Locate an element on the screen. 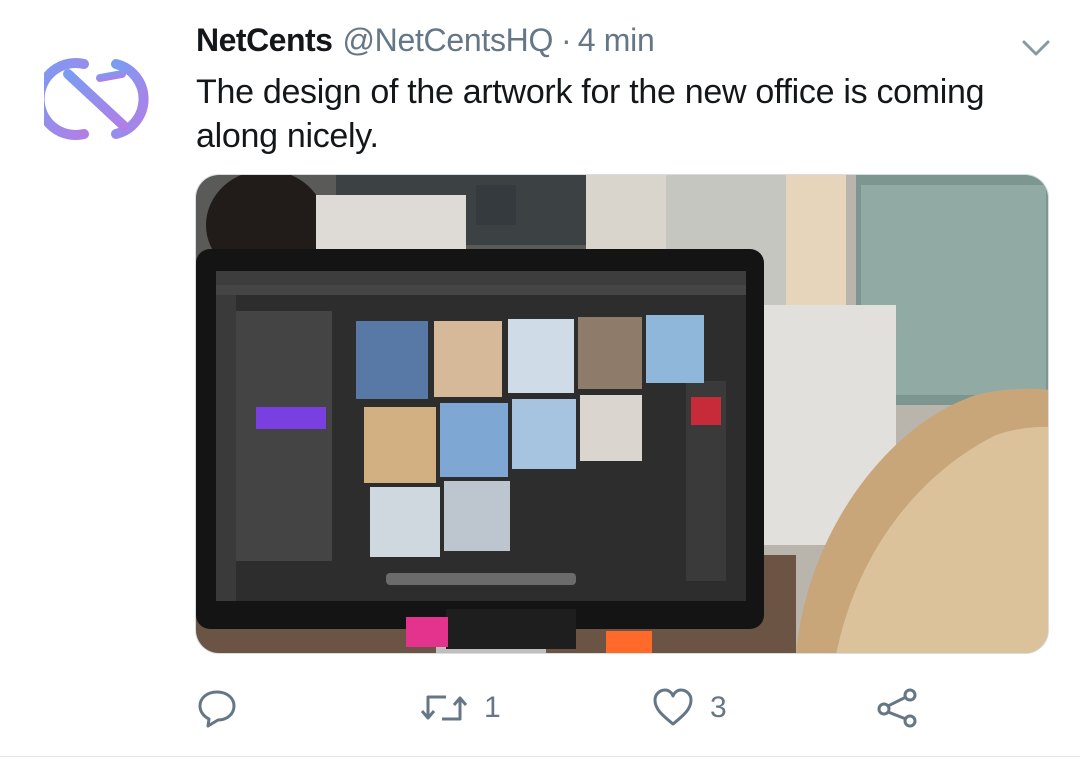  timestamp: 4 min is located at coordinates (616, 40).